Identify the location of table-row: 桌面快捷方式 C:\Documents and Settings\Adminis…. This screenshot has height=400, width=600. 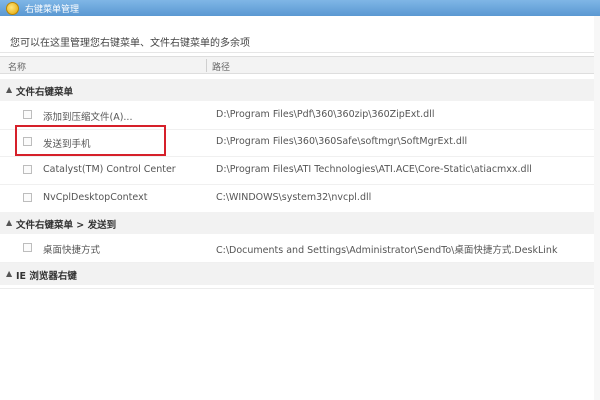
(300, 248).